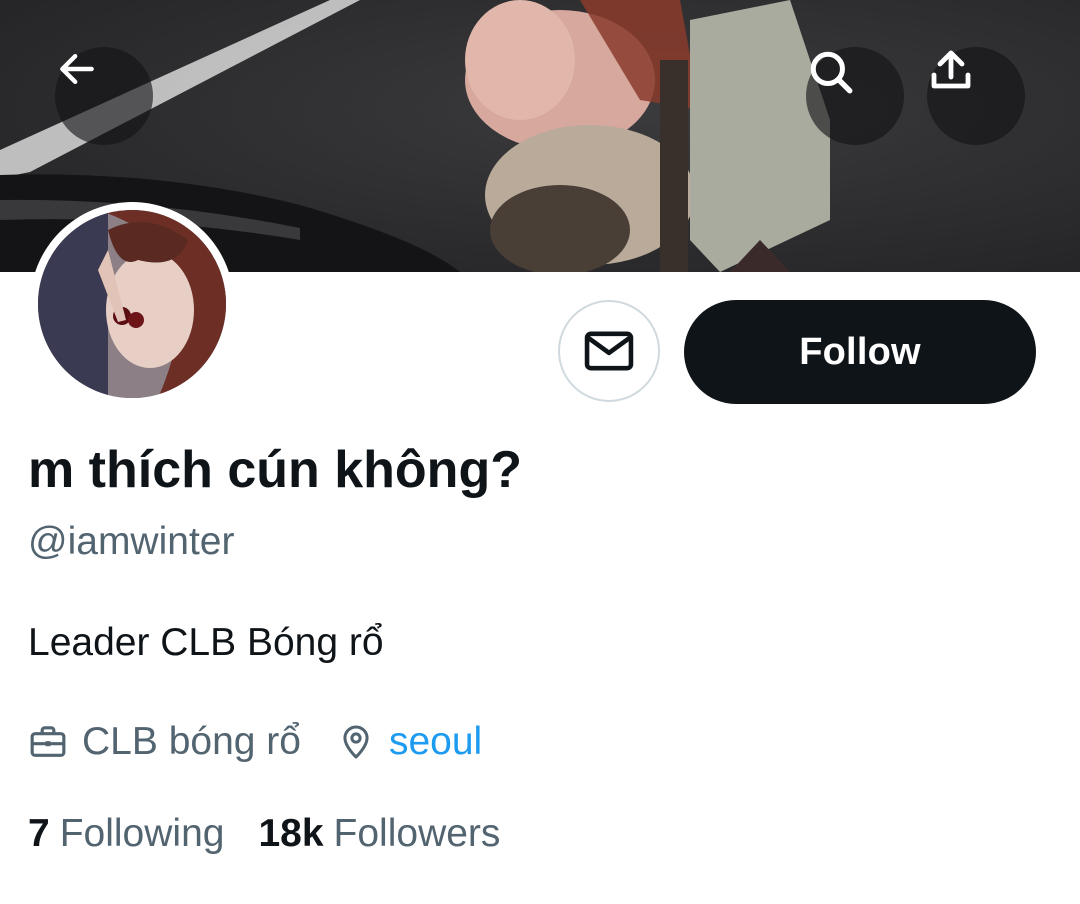 This screenshot has width=1080, height=904. I want to click on work-text: CLB bóng rổ, so click(191, 741).